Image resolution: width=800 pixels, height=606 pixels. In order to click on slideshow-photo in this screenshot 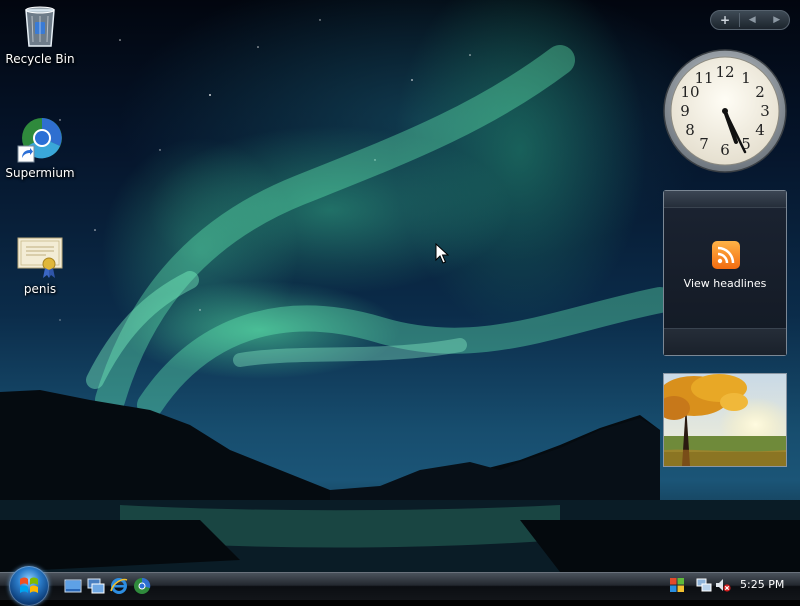, I will do `click(722, 420)`.